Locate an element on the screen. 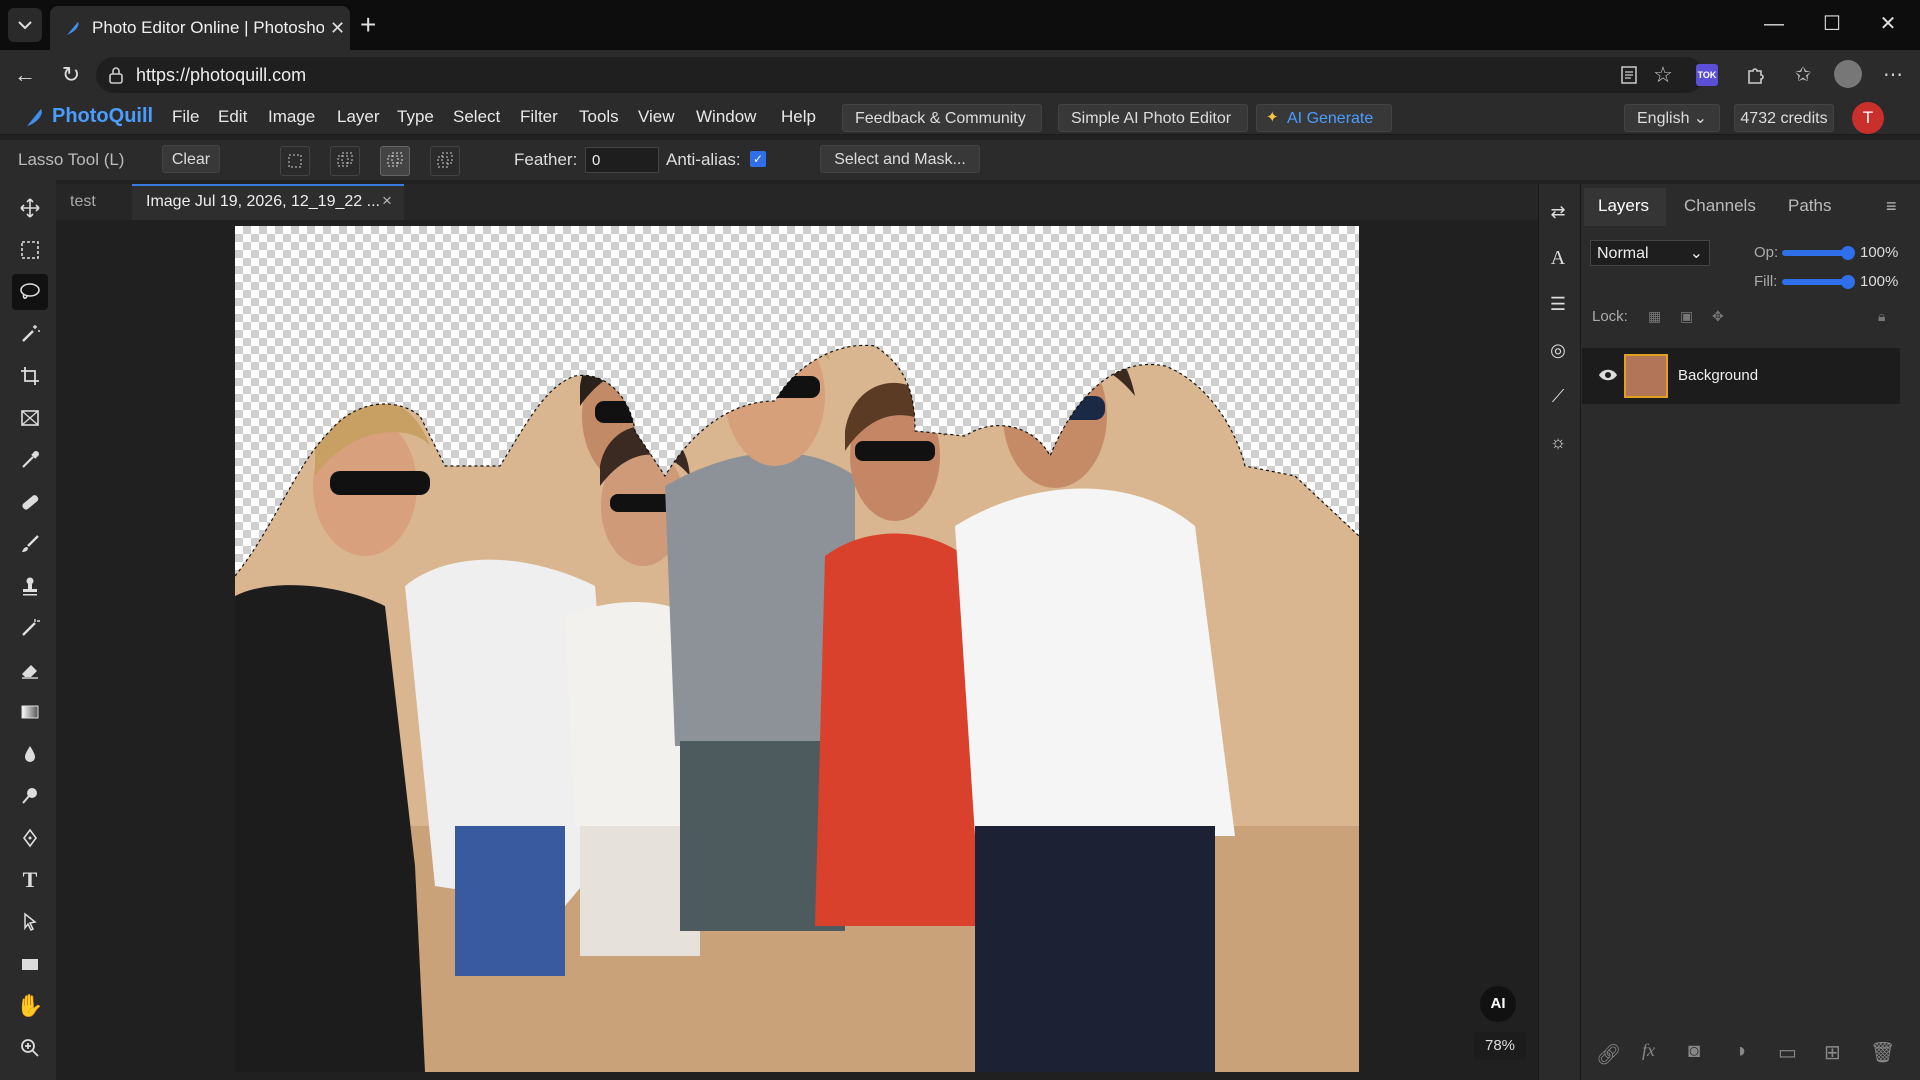 This screenshot has height=1080, width=1920. menu-window: Window is located at coordinates (726, 117).